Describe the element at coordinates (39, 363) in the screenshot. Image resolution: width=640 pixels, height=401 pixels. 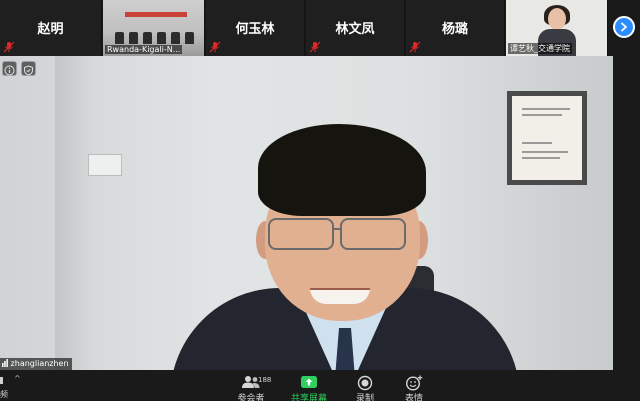
I see `speaker-name-text: zhanglianzhen` at that location.